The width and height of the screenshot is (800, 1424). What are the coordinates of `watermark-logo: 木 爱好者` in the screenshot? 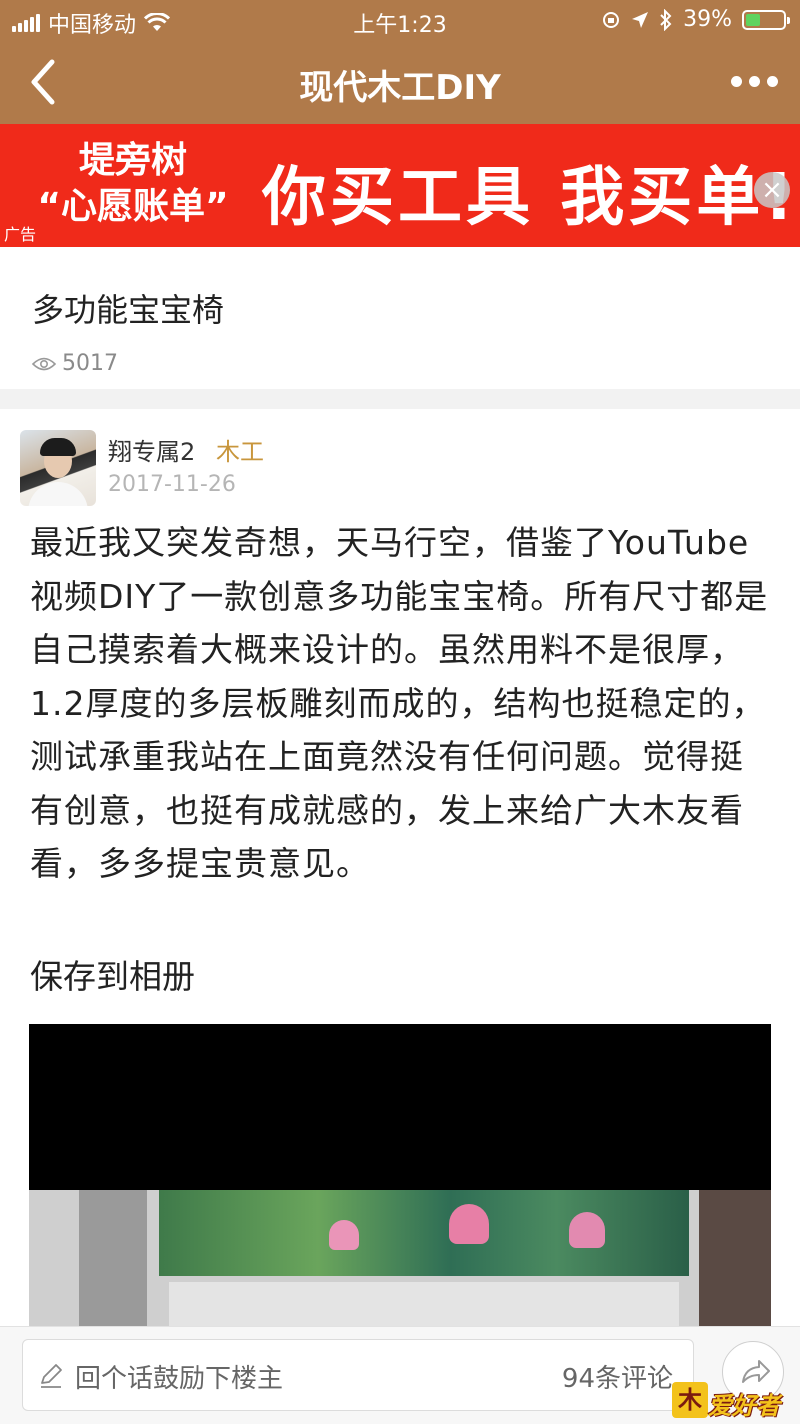 It's located at (733, 1400).